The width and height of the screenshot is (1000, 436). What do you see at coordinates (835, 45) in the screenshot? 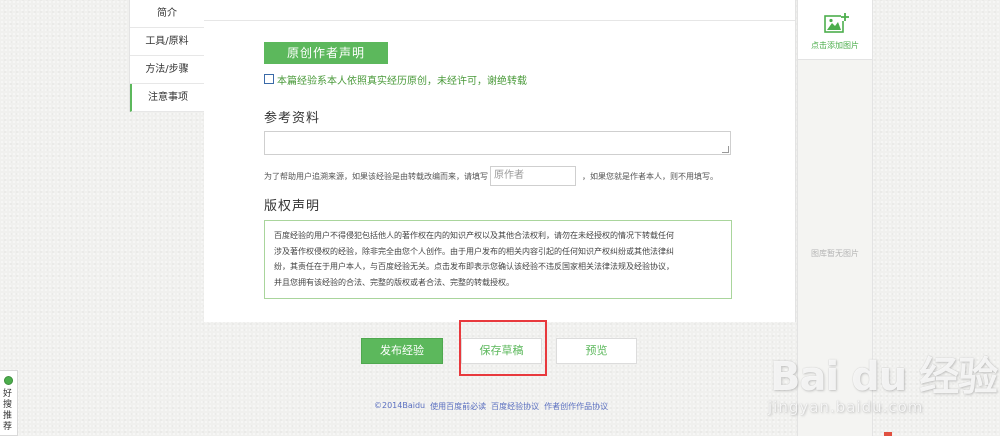
I see `add-image-label: 点击添加图片` at bounding box center [835, 45].